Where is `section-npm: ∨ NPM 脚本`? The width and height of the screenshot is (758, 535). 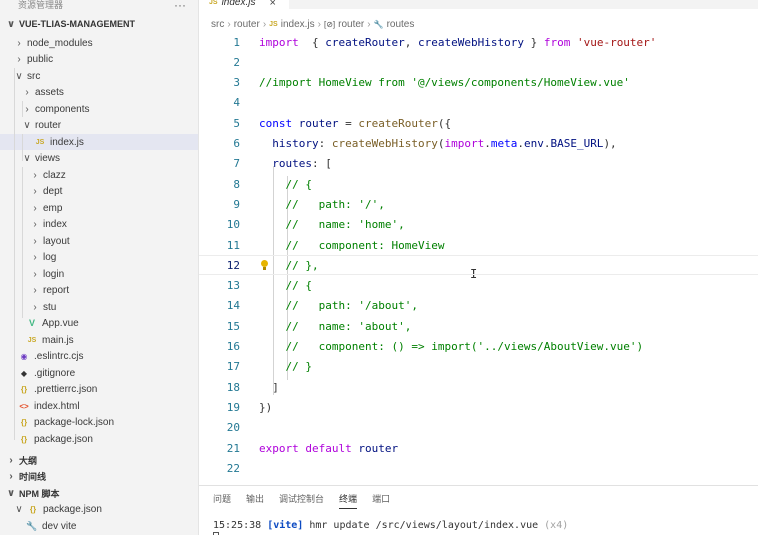
section-npm: ∨ NPM 脚本 is located at coordinates (99, 493).